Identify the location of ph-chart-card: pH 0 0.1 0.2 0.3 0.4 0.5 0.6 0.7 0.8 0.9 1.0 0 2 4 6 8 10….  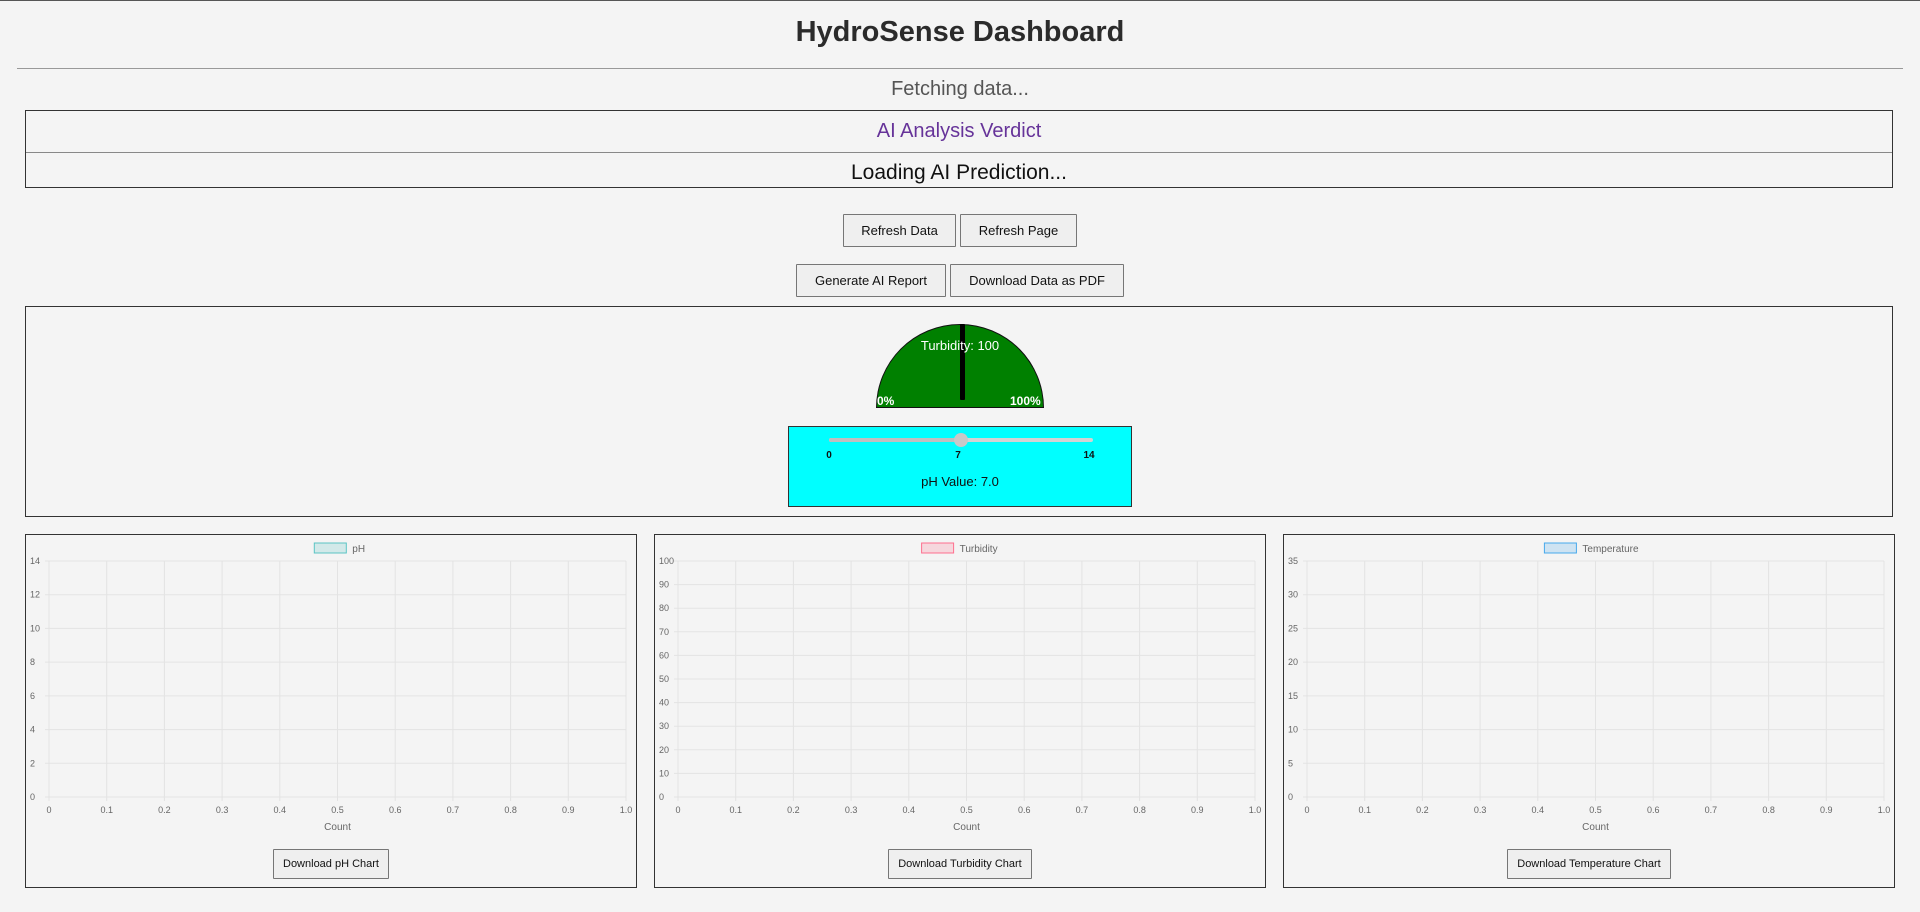
(331, 711).